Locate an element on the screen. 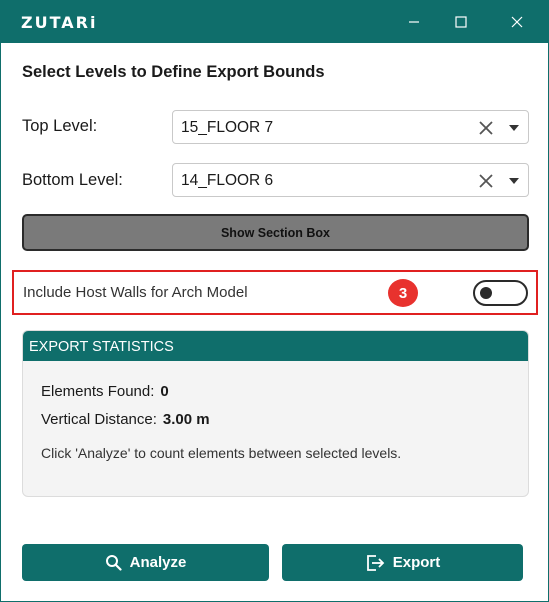  close-button is located at coordinates (517, 22).